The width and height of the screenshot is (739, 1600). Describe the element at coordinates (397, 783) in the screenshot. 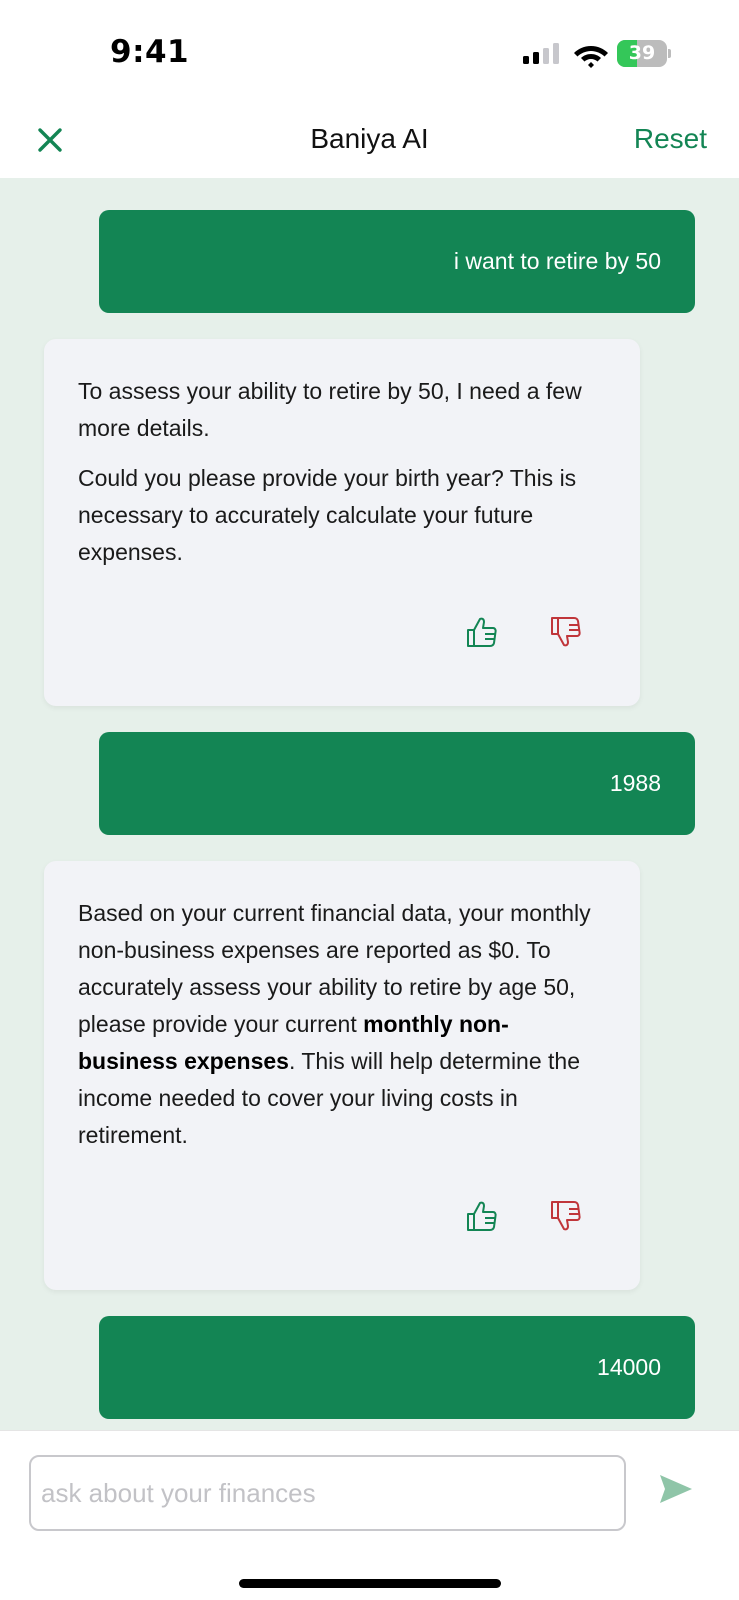

I see `user-message: 1988` at that location.